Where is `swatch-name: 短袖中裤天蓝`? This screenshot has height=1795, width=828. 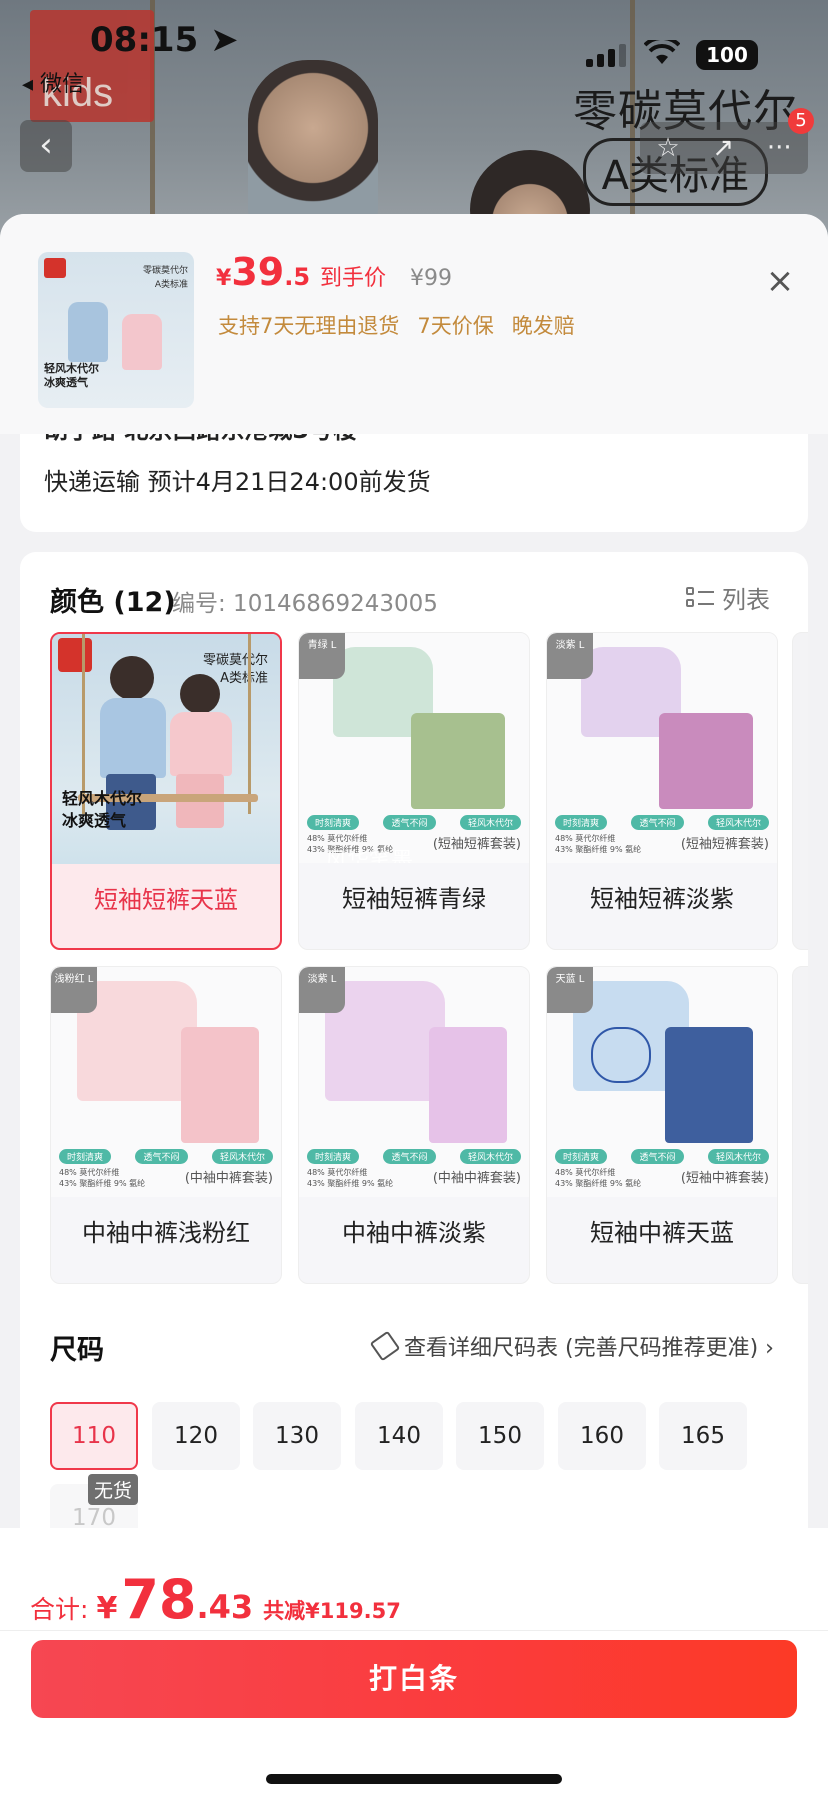 swatch-name: 短袖中裤天蓝 is located at coordinates (662, 1233).